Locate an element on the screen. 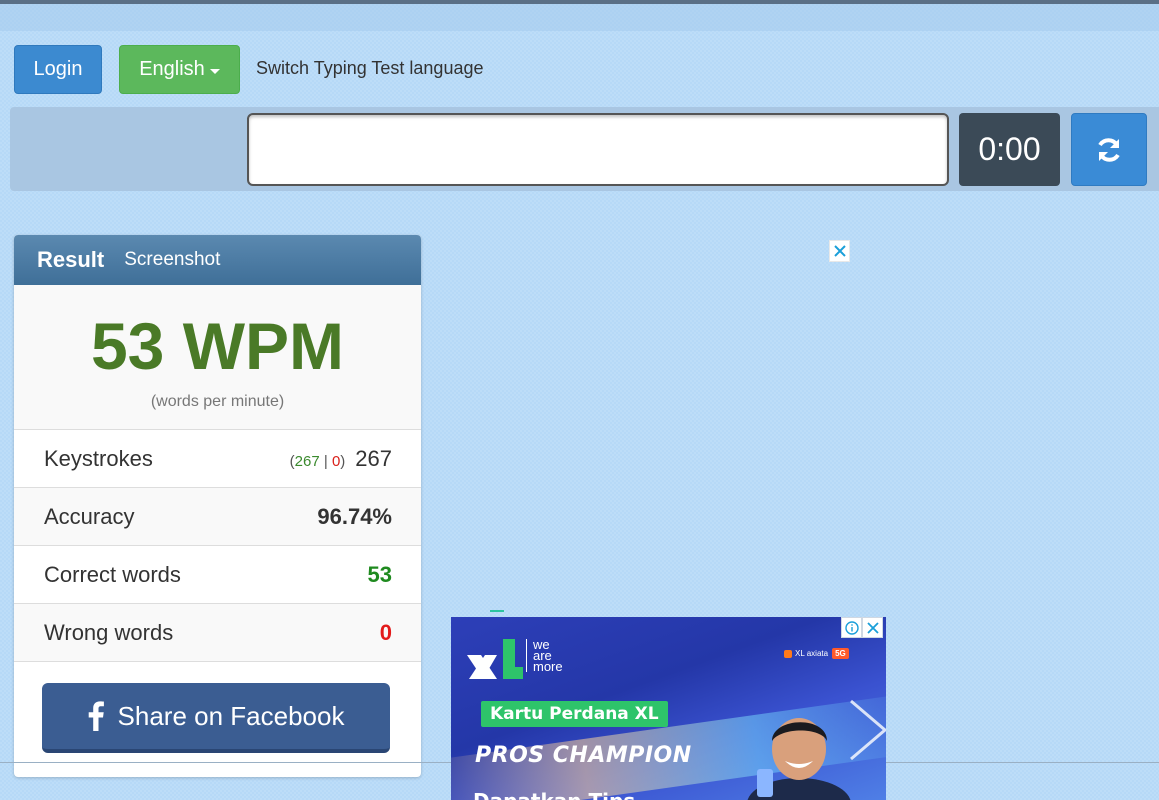 The image size is (1159, 800). caret-down-icon is located at coordinates (214, 71).